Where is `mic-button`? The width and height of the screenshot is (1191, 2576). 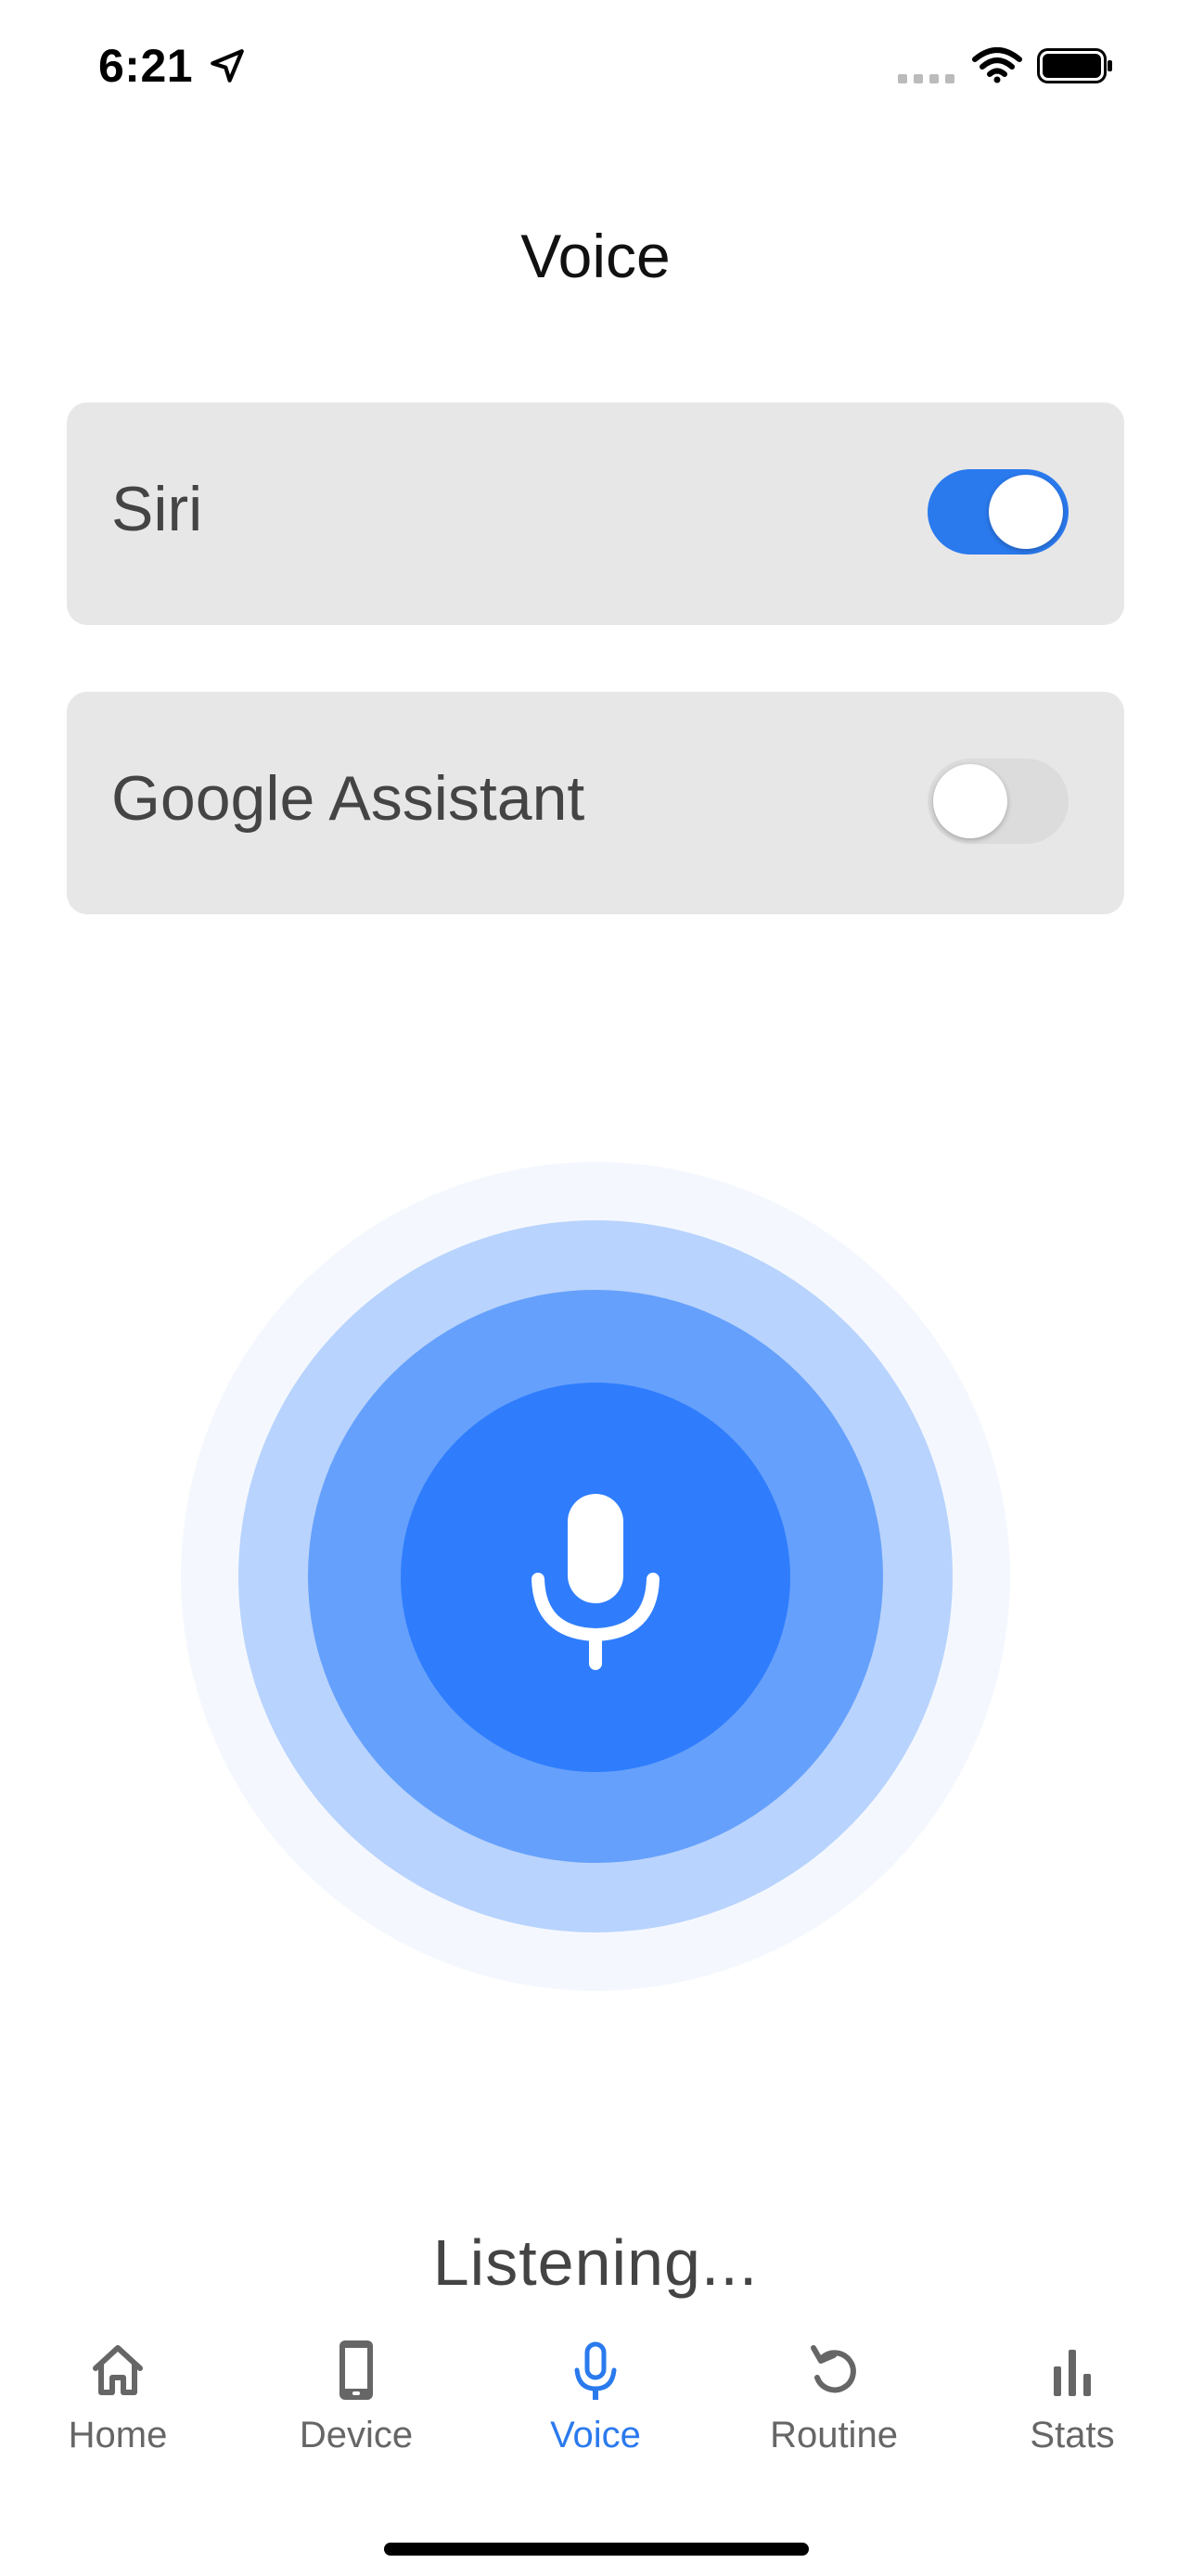 mic-button is located at coordinates (595, 1578).